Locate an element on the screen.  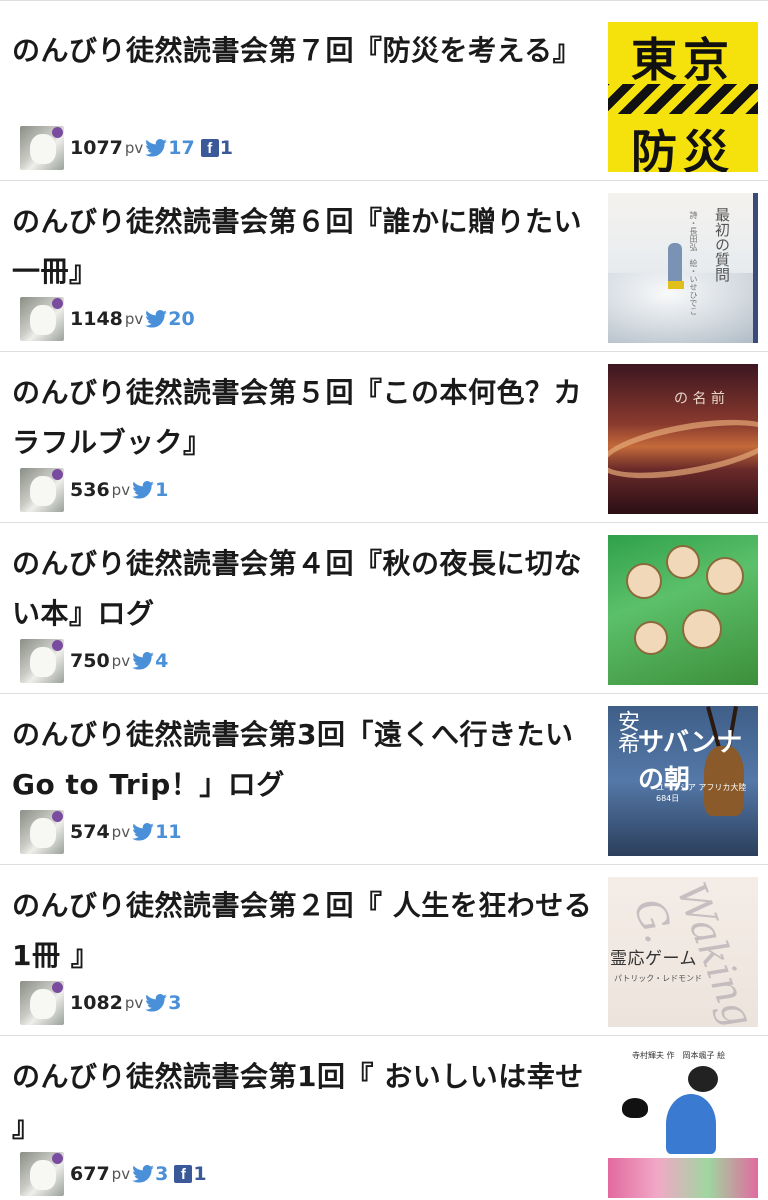
book-credit: 寺村輝夫 作 岡本颯子 絵 is located at coordinates (679, 1055).